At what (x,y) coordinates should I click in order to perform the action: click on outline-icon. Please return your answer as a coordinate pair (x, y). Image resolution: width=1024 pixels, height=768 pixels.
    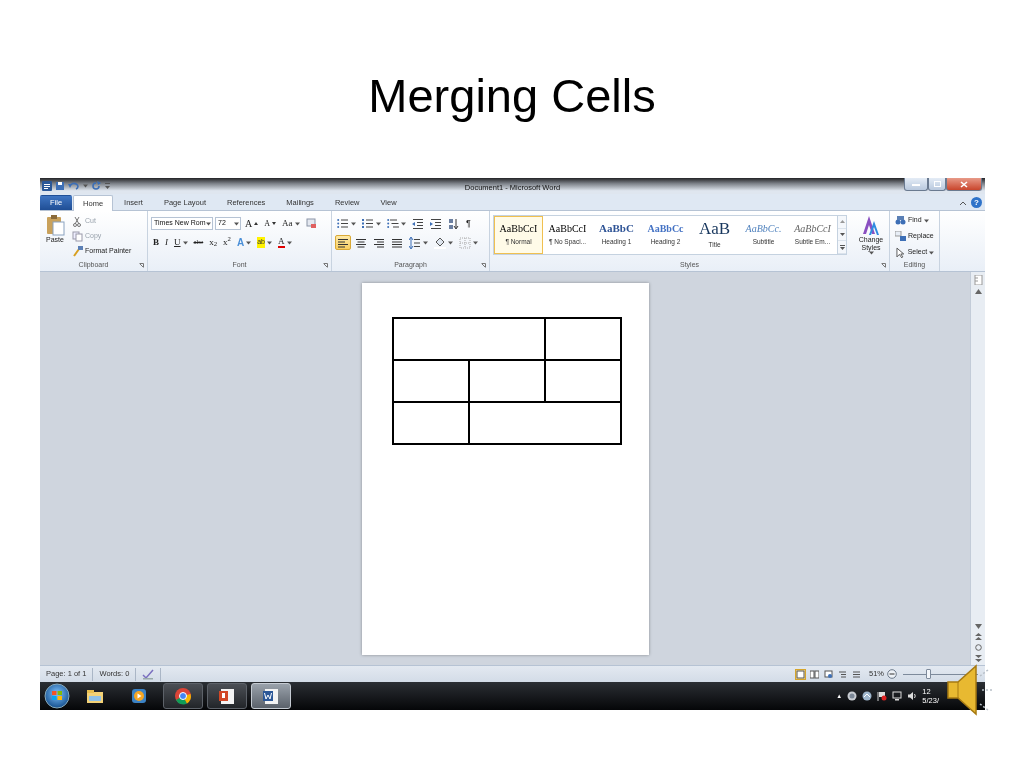
    Looking at the image, I should click on (842, 674).